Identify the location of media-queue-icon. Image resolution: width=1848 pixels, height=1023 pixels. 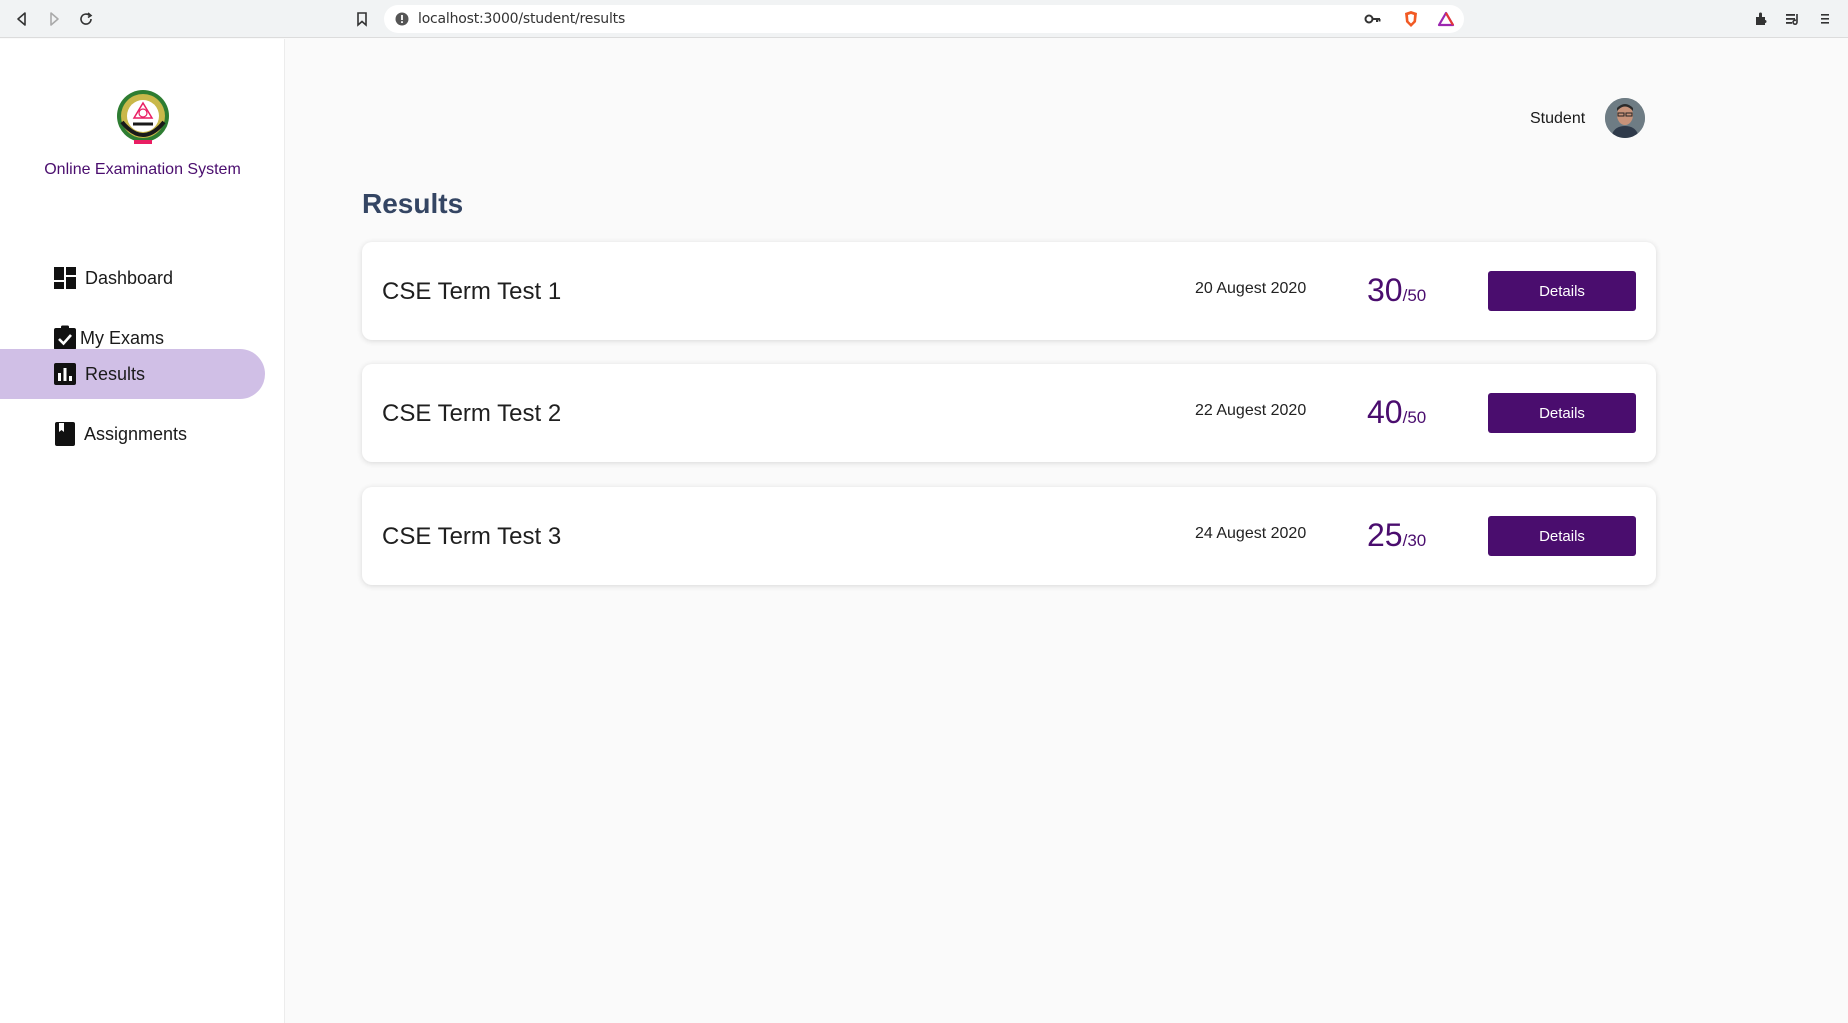
(1793, 19).